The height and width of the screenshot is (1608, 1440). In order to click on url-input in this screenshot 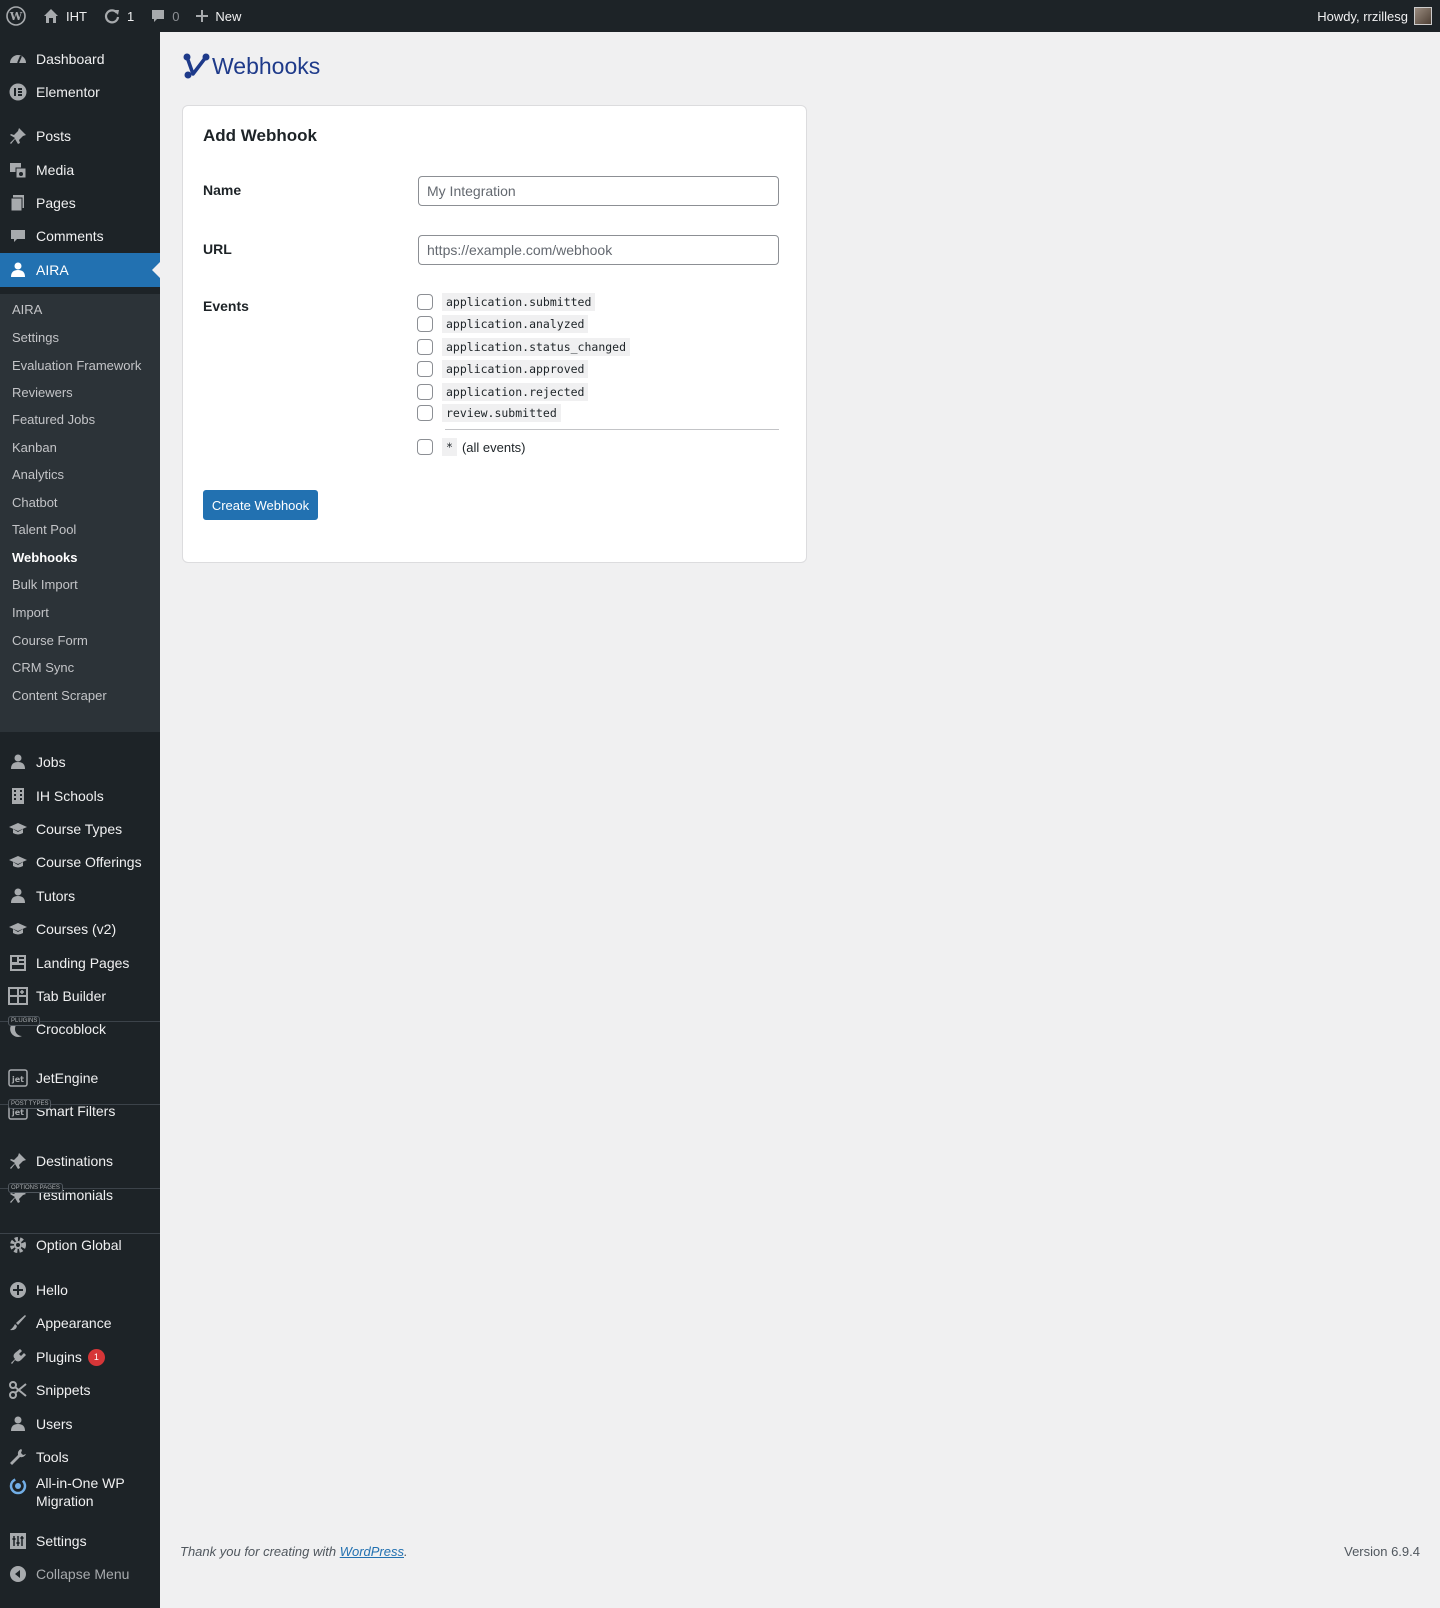, I will do `click(598, 250)`.